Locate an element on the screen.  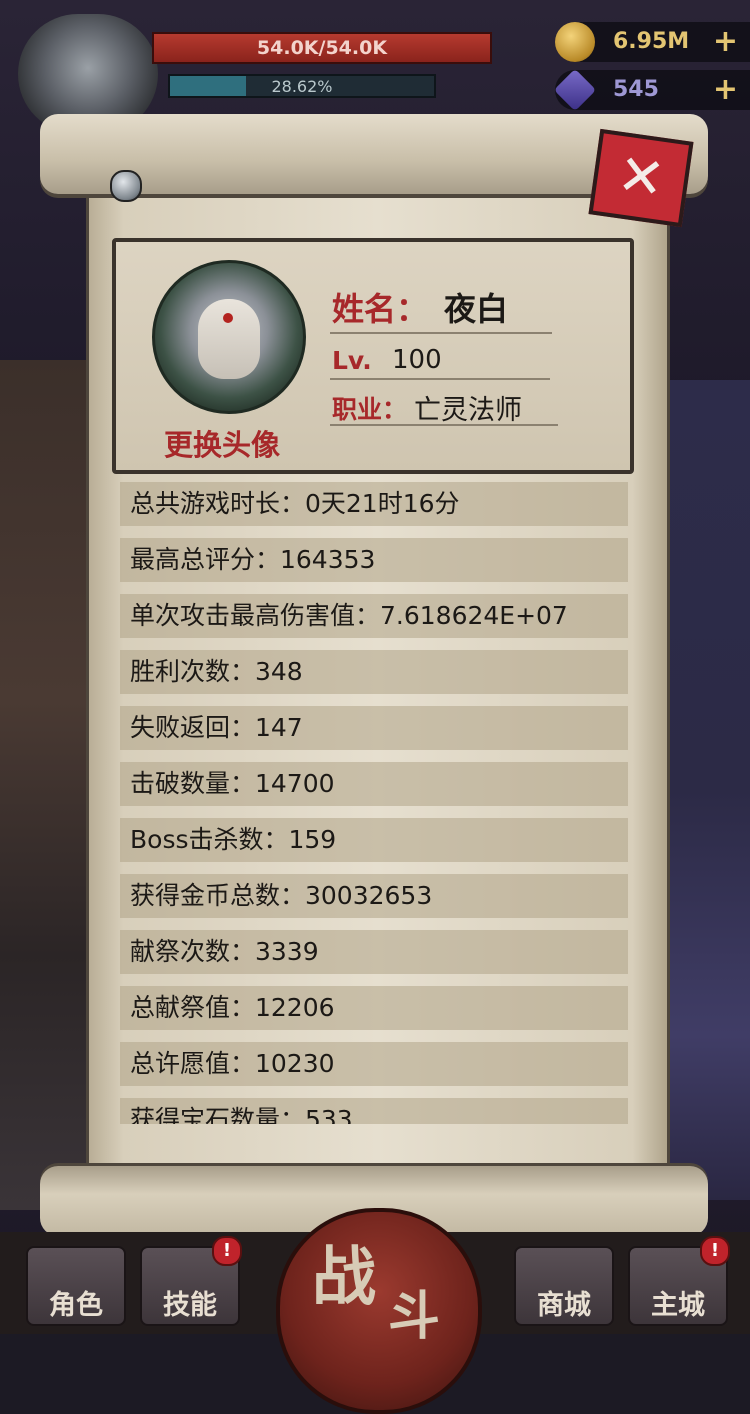
xp-text: 28.62% is located at coordinates (302, 86).